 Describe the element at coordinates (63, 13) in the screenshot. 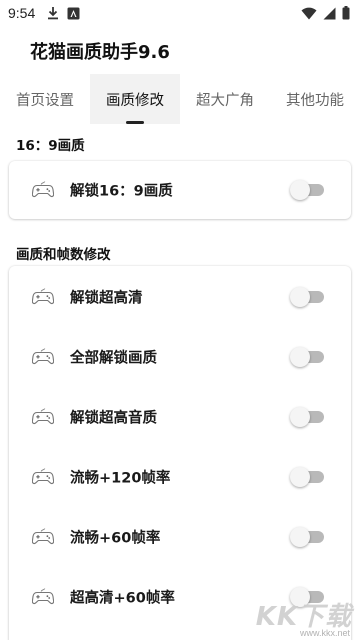

I see `status-icons-left` at that location.